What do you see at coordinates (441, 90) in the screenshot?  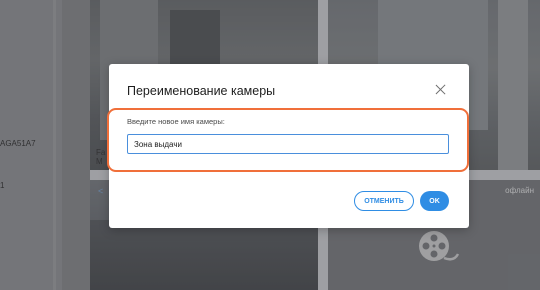 I see `close-icon` at bounding box center [441, 90].